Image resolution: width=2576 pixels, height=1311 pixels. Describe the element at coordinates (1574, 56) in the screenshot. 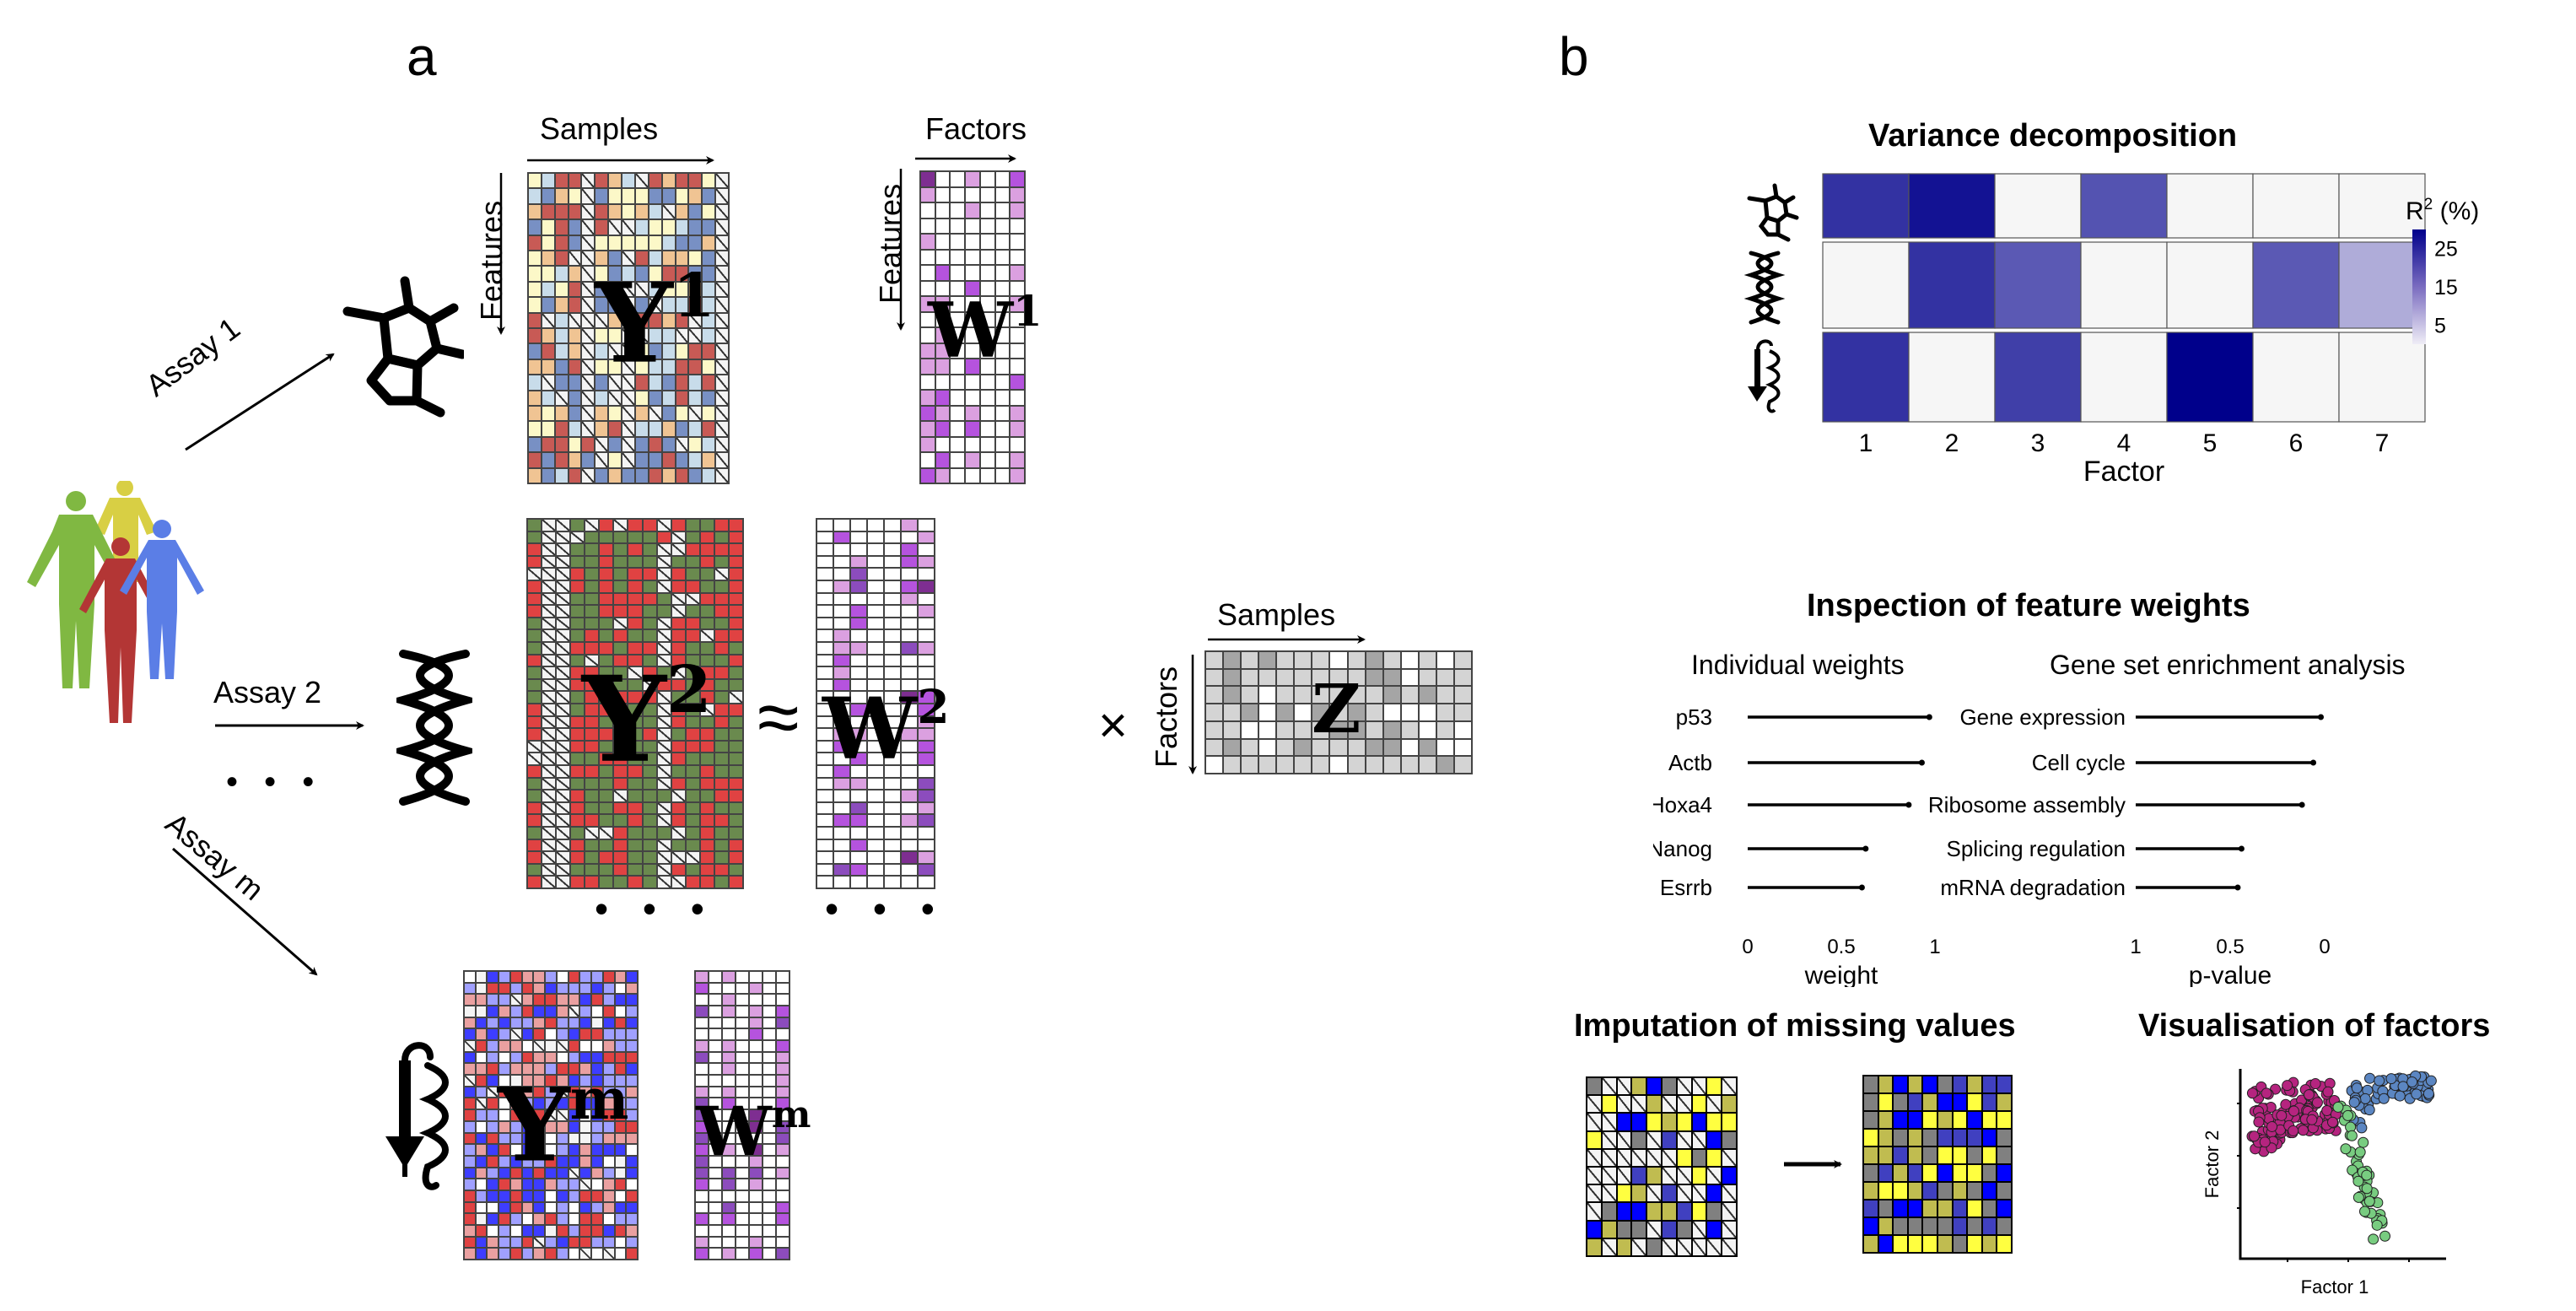

I see `panel-b-label: b` at that location.